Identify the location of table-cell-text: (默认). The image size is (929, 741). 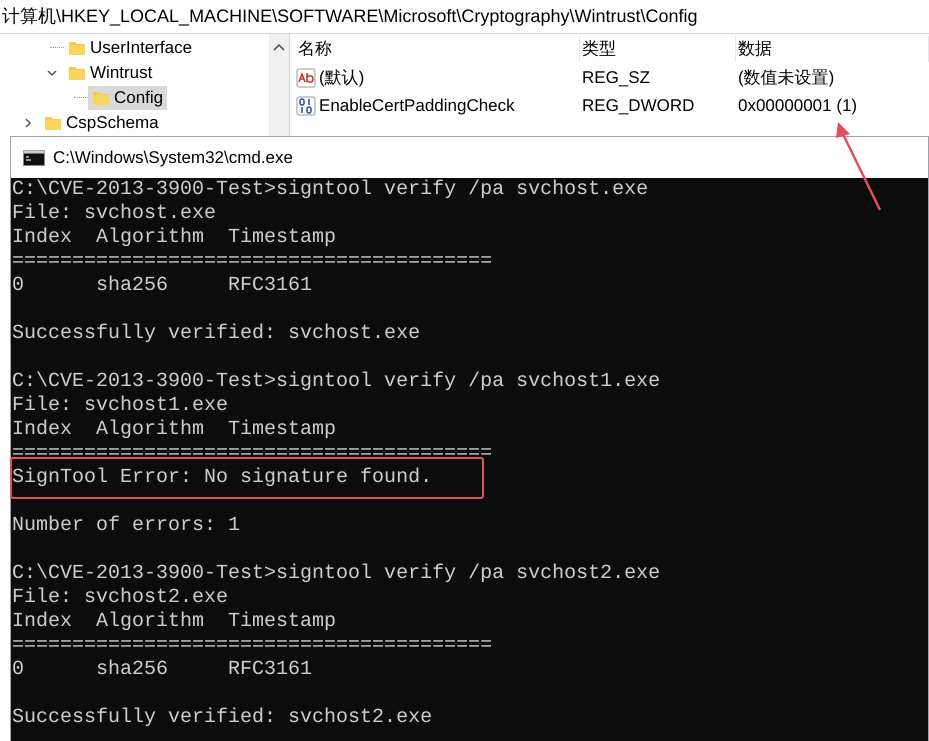
(341, 78).